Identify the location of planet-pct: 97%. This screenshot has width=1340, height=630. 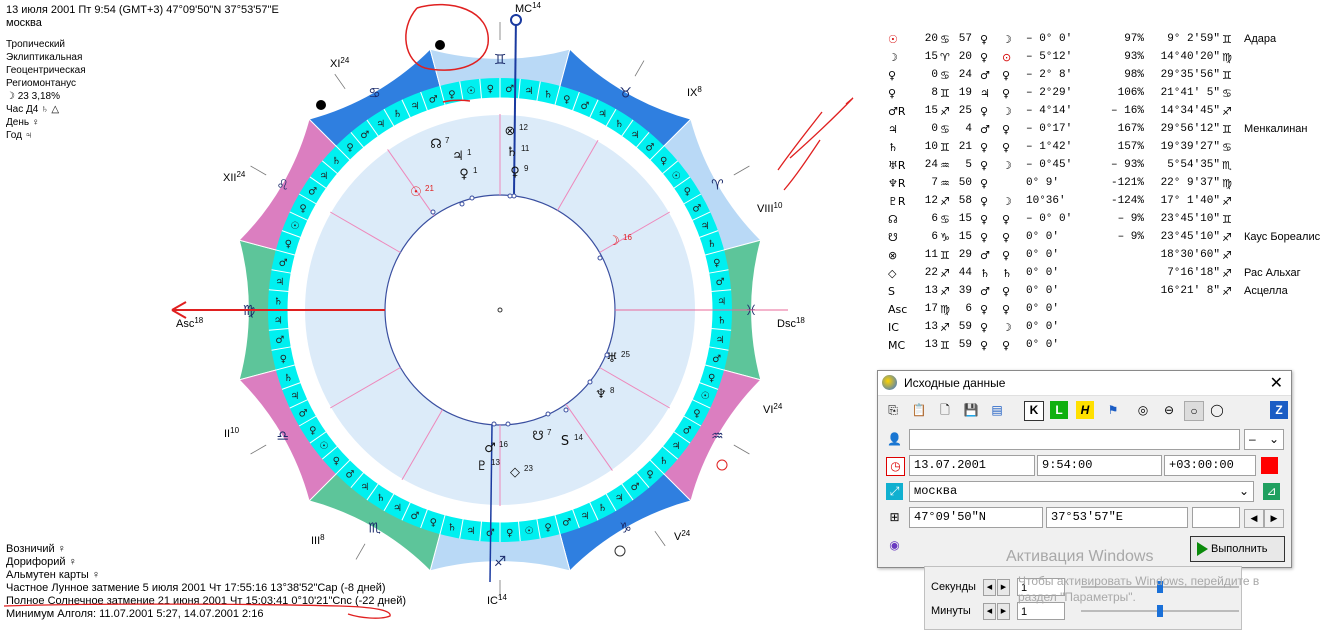
(1134, 39).